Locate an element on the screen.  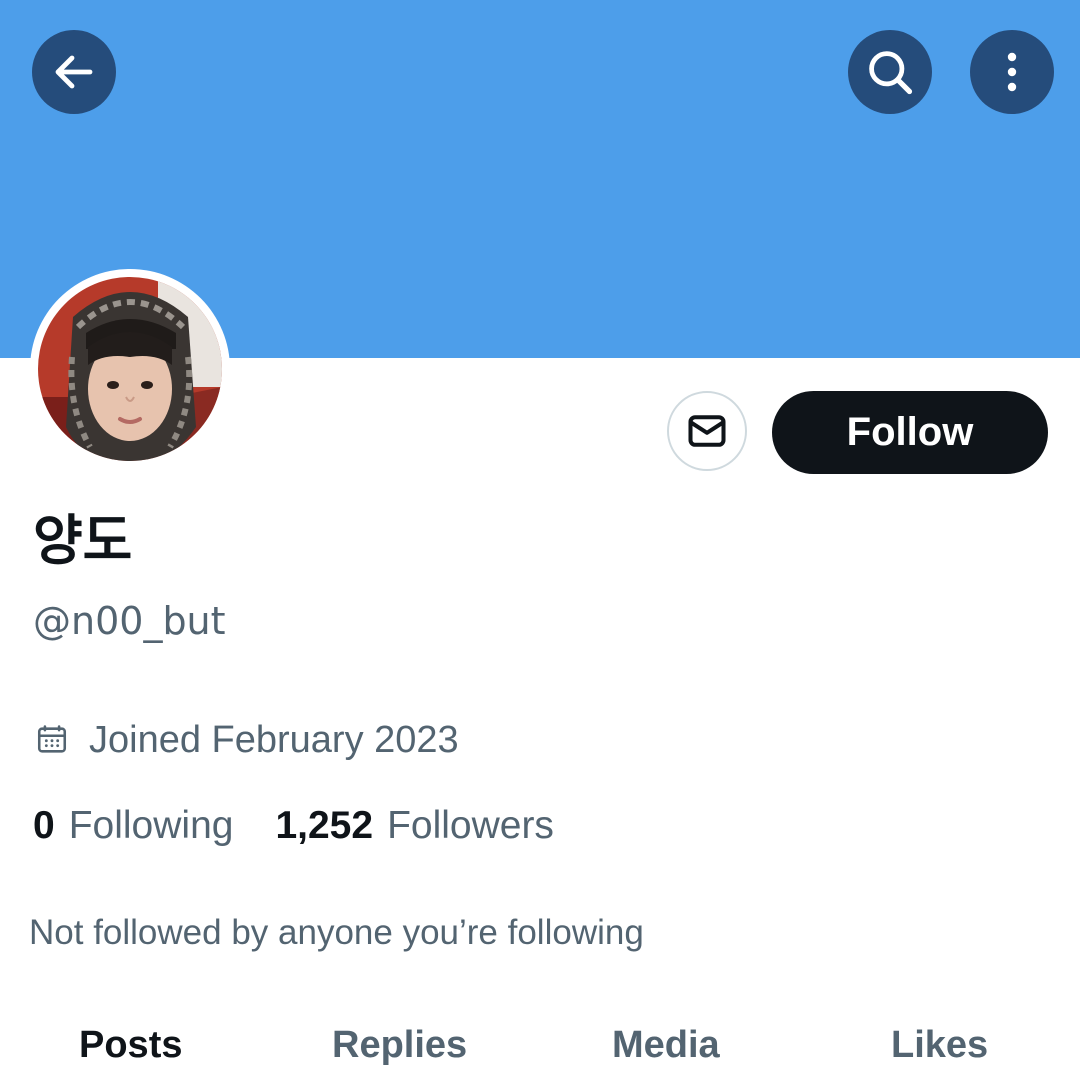
display-name: 양도 is located at coordinates (83, 540).